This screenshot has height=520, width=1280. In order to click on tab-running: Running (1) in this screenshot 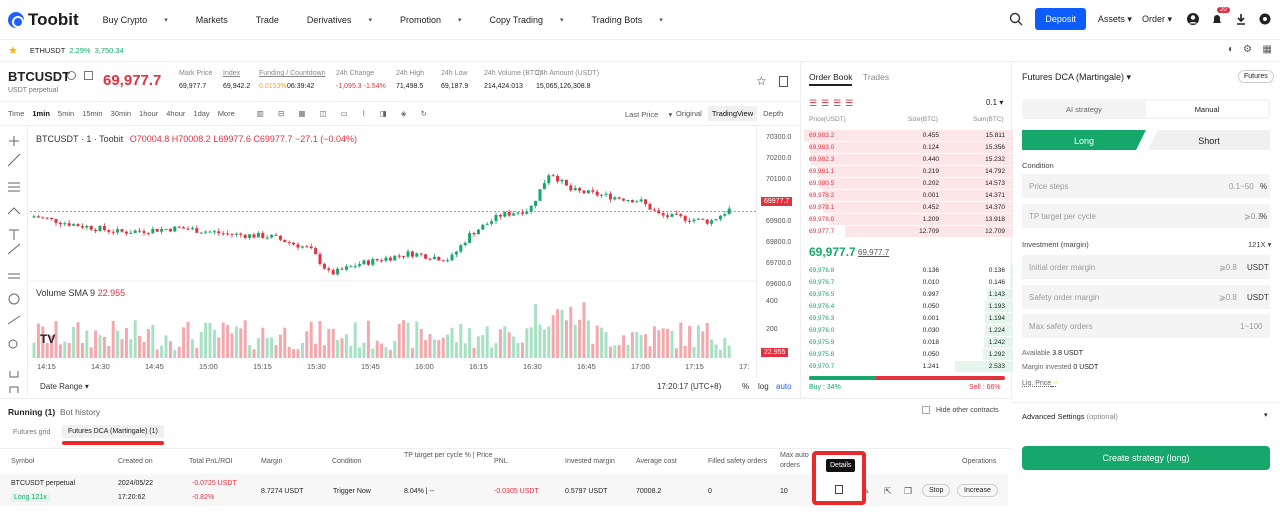, I will do `click(31, 412)`.